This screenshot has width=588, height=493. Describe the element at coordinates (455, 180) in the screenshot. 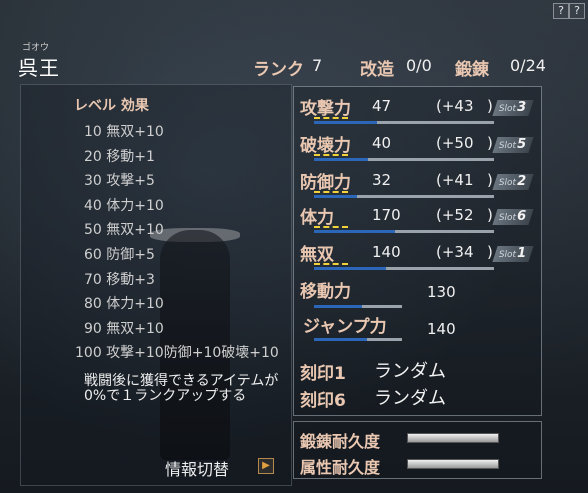

I see `stat-bonus: (+41` at that location.